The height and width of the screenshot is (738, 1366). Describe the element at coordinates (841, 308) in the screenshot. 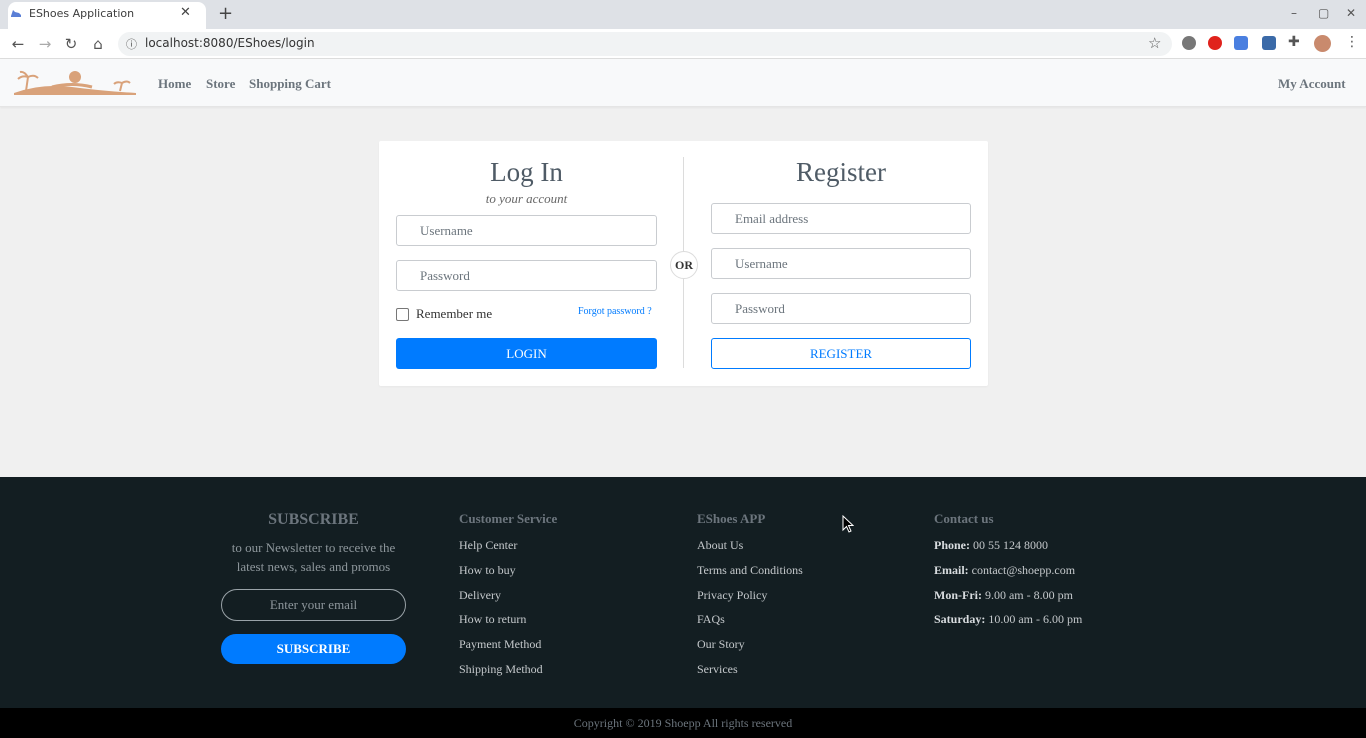

I see `register-password-input` at that location.